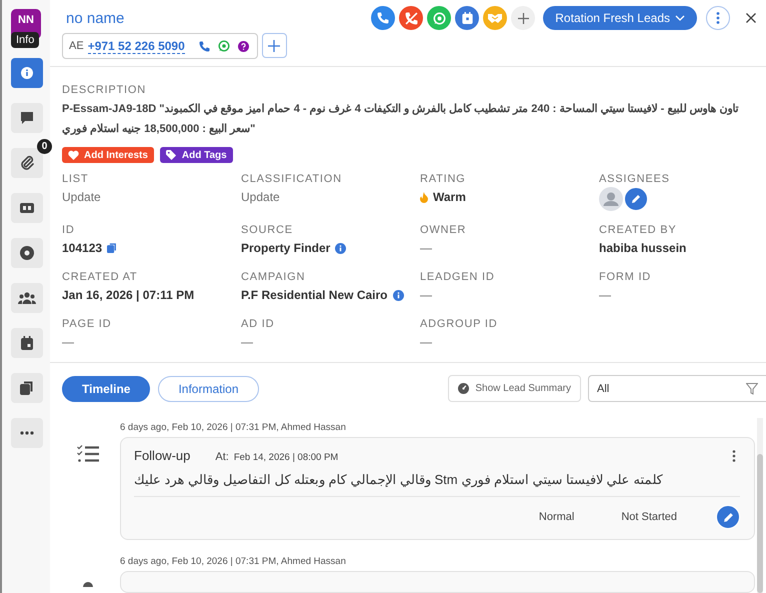 This screenshot has height=593, width=766. What do you see at coordinates (73, 155) in the screenshot?
I see `heart-icon` at bounding box center [73, 155].